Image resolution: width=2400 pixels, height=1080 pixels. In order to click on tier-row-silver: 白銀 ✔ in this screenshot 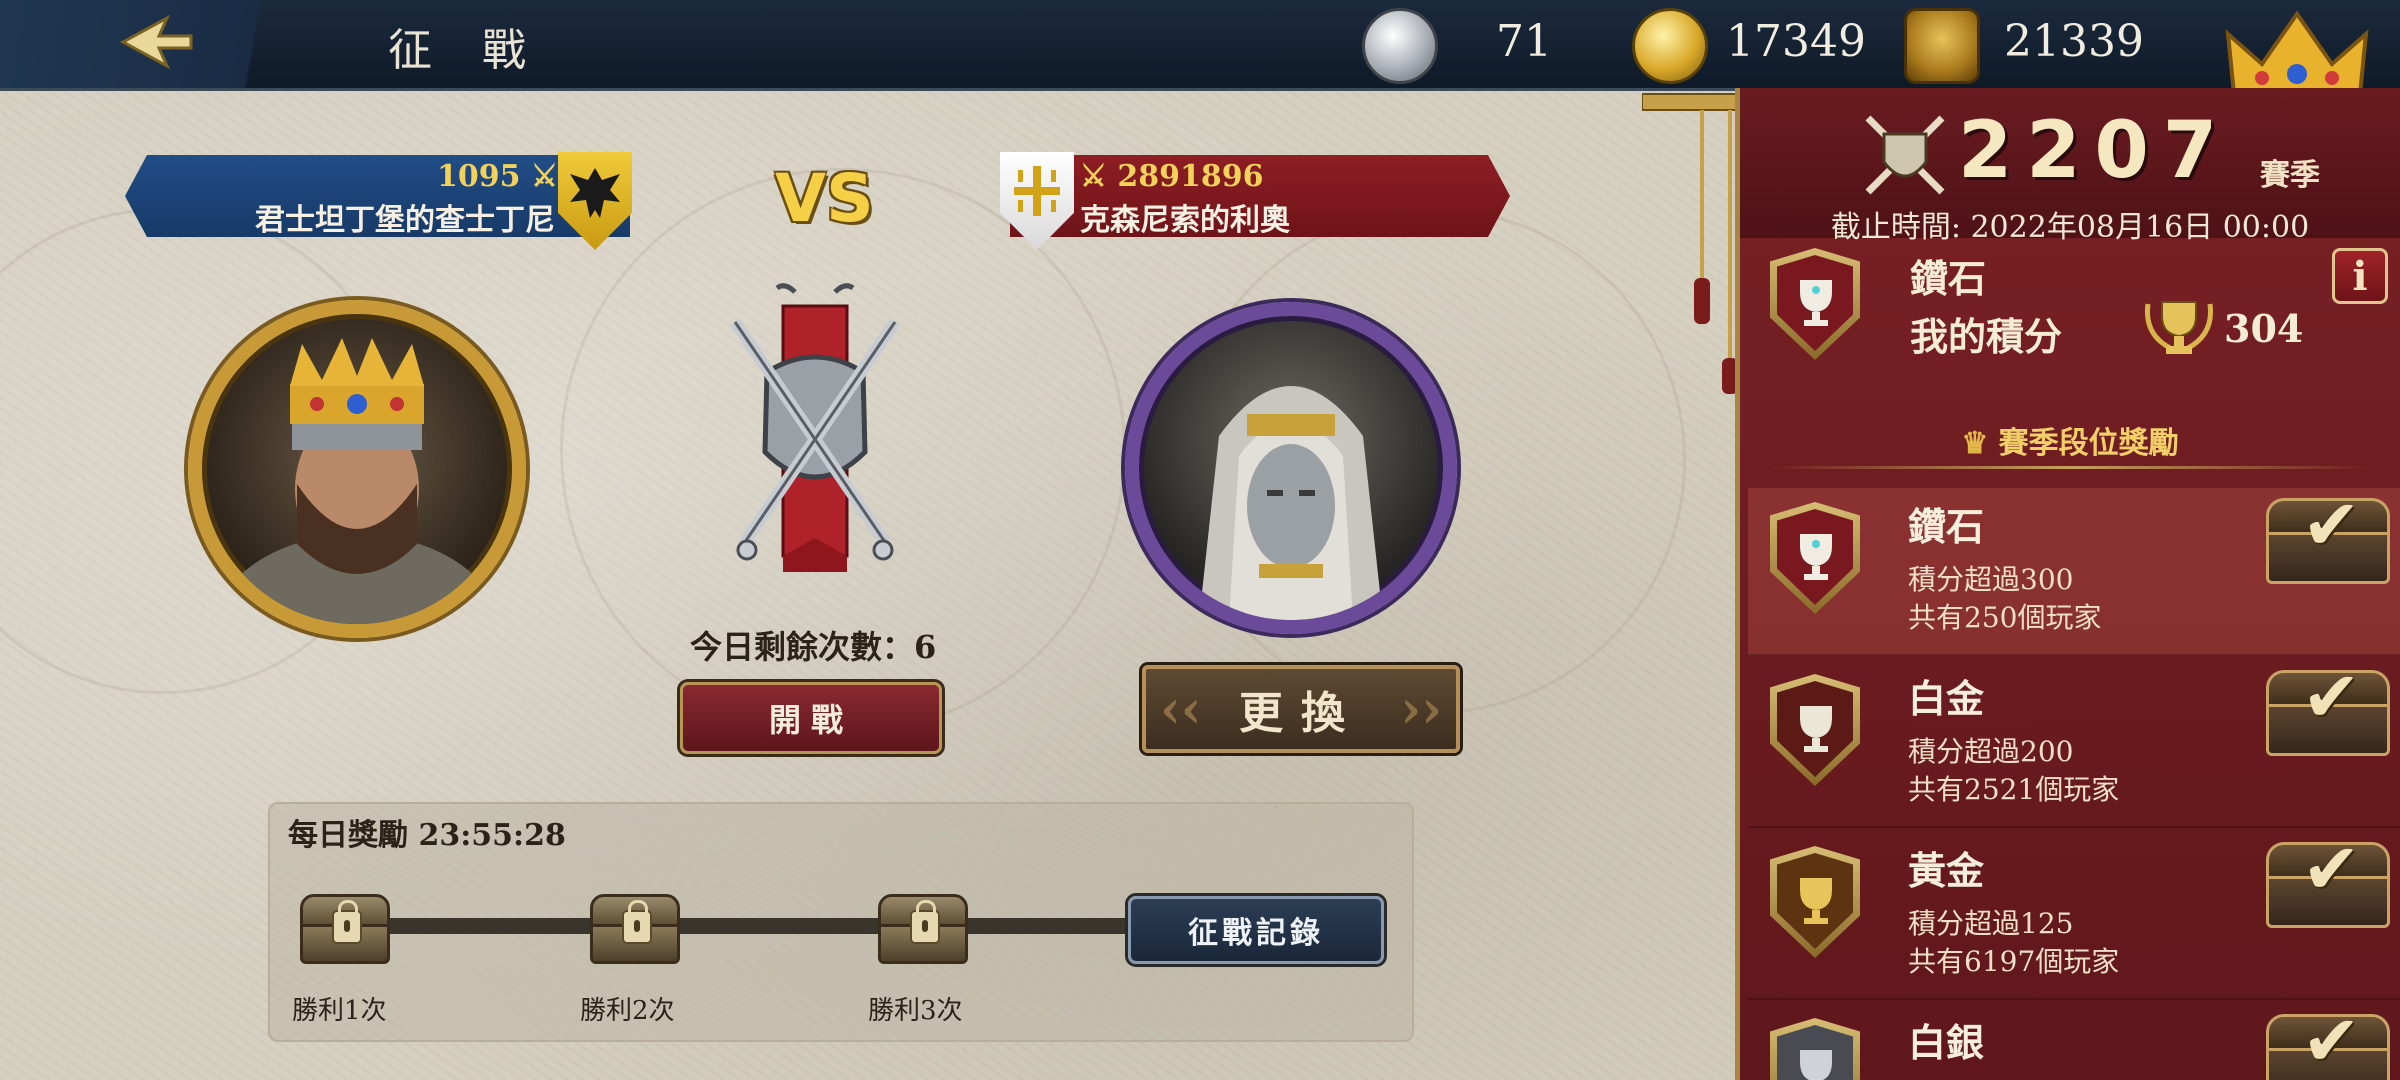, I will do `click(2074, 1042)`.